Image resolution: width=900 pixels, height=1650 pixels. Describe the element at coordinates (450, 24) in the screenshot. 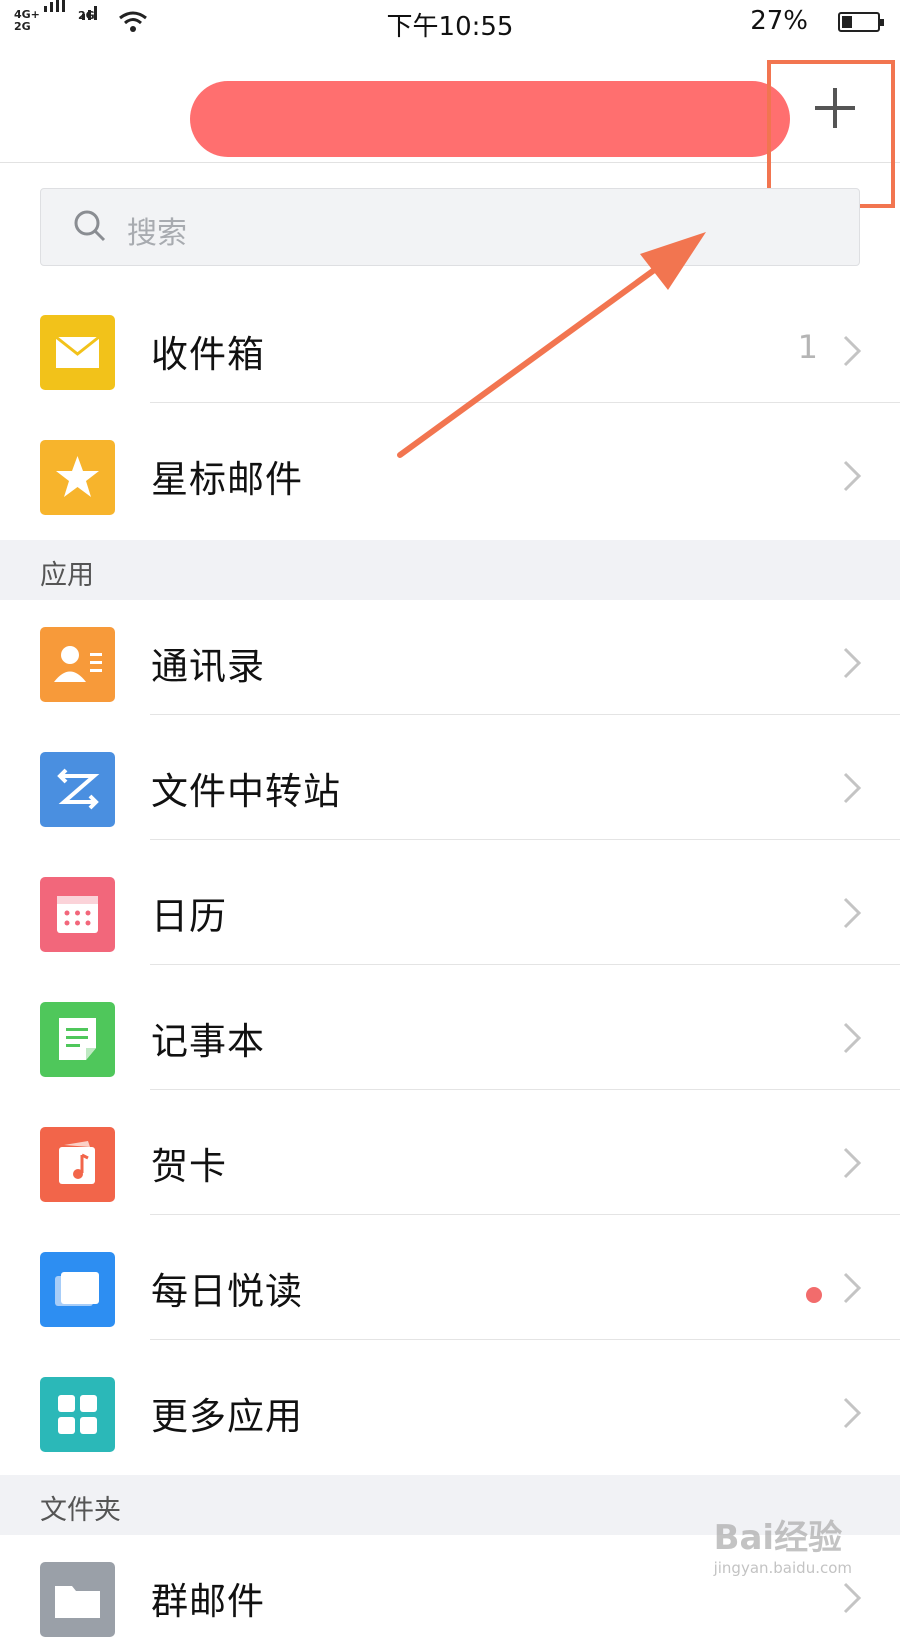

I see `status-bar: 4G+ 2G 2G 下午10:55 27%` at that location.